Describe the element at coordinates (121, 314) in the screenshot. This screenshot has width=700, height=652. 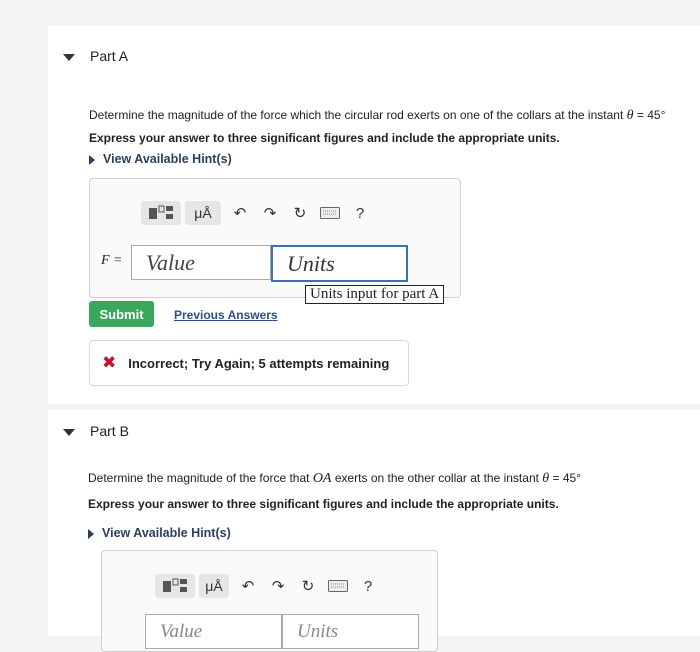
I see `submit-button: Submit` at that location.